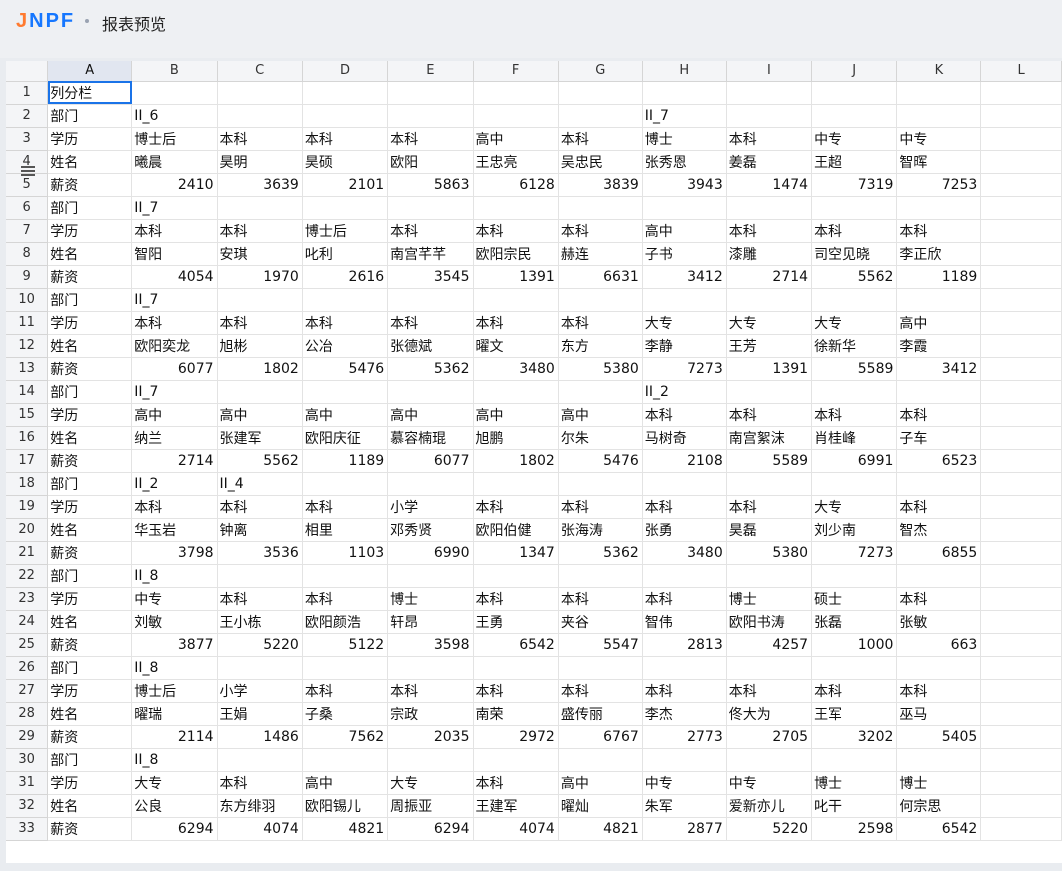 The image size is (1062, 871). Describe the element at coordinates (684, 392) in the screenshot. I see `cell: II_2` at that location.